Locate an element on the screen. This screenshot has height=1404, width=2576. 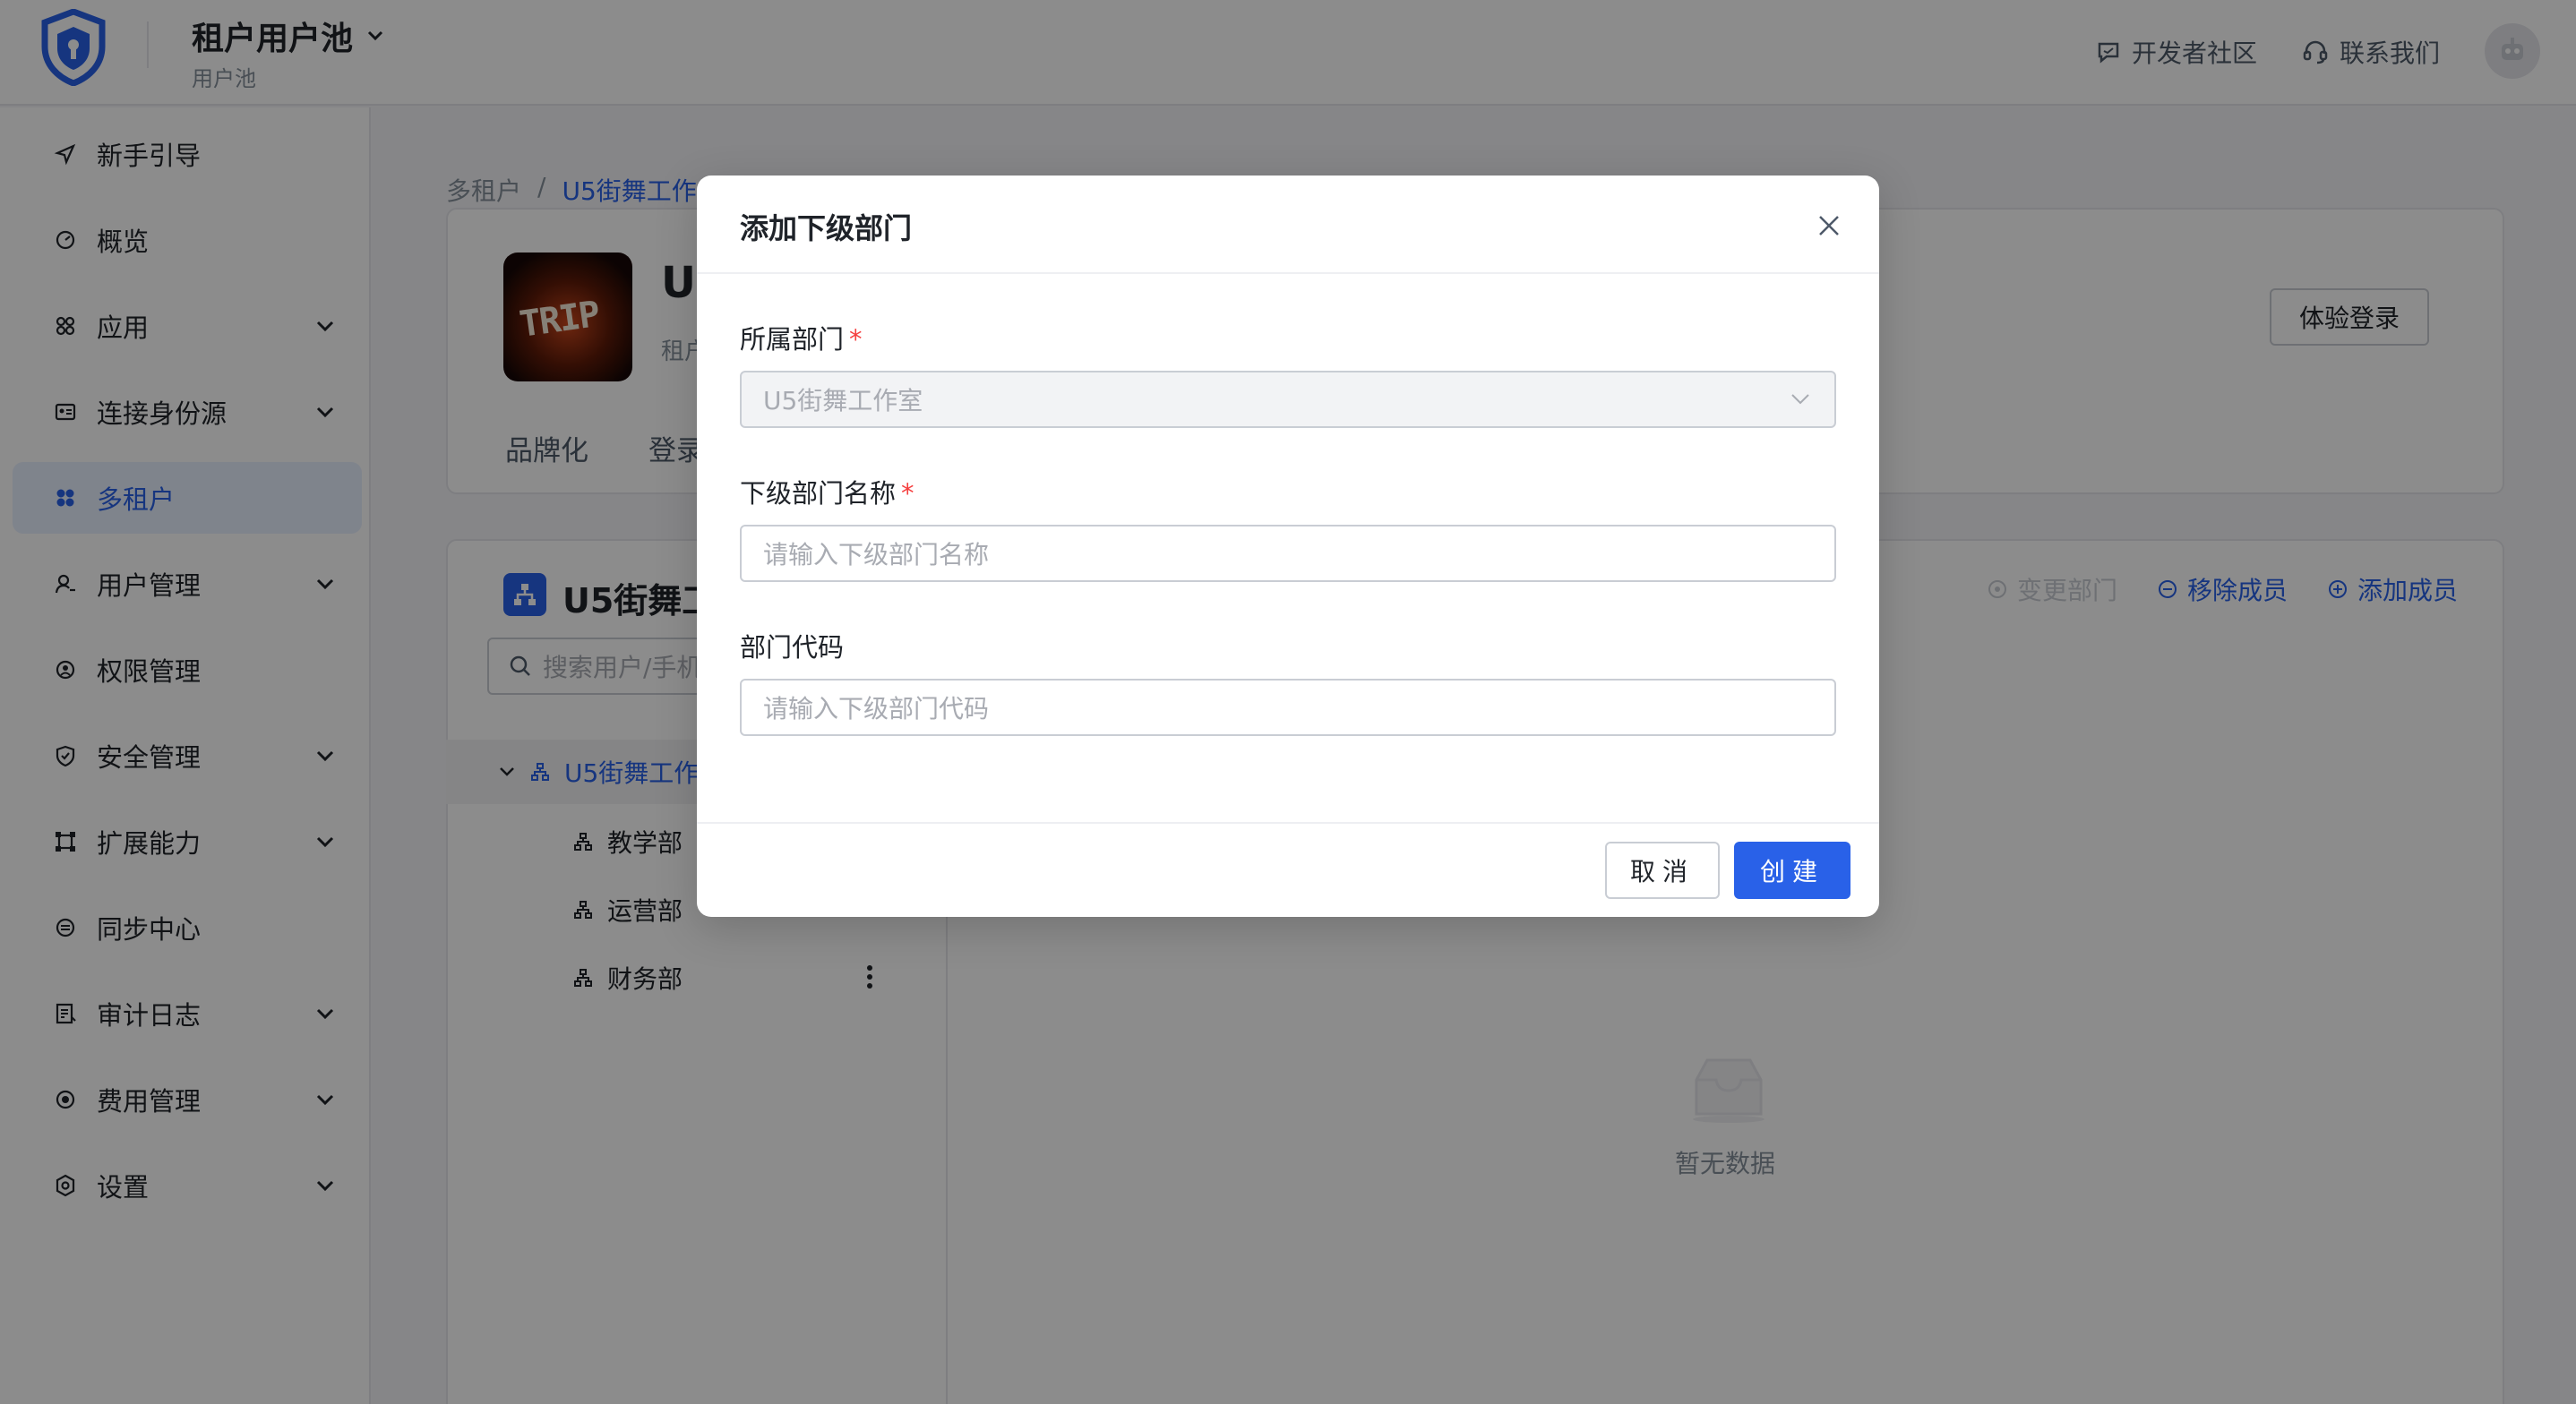
parent-dept-value: U5街舞工作室 is located at coordinates (843, 400).